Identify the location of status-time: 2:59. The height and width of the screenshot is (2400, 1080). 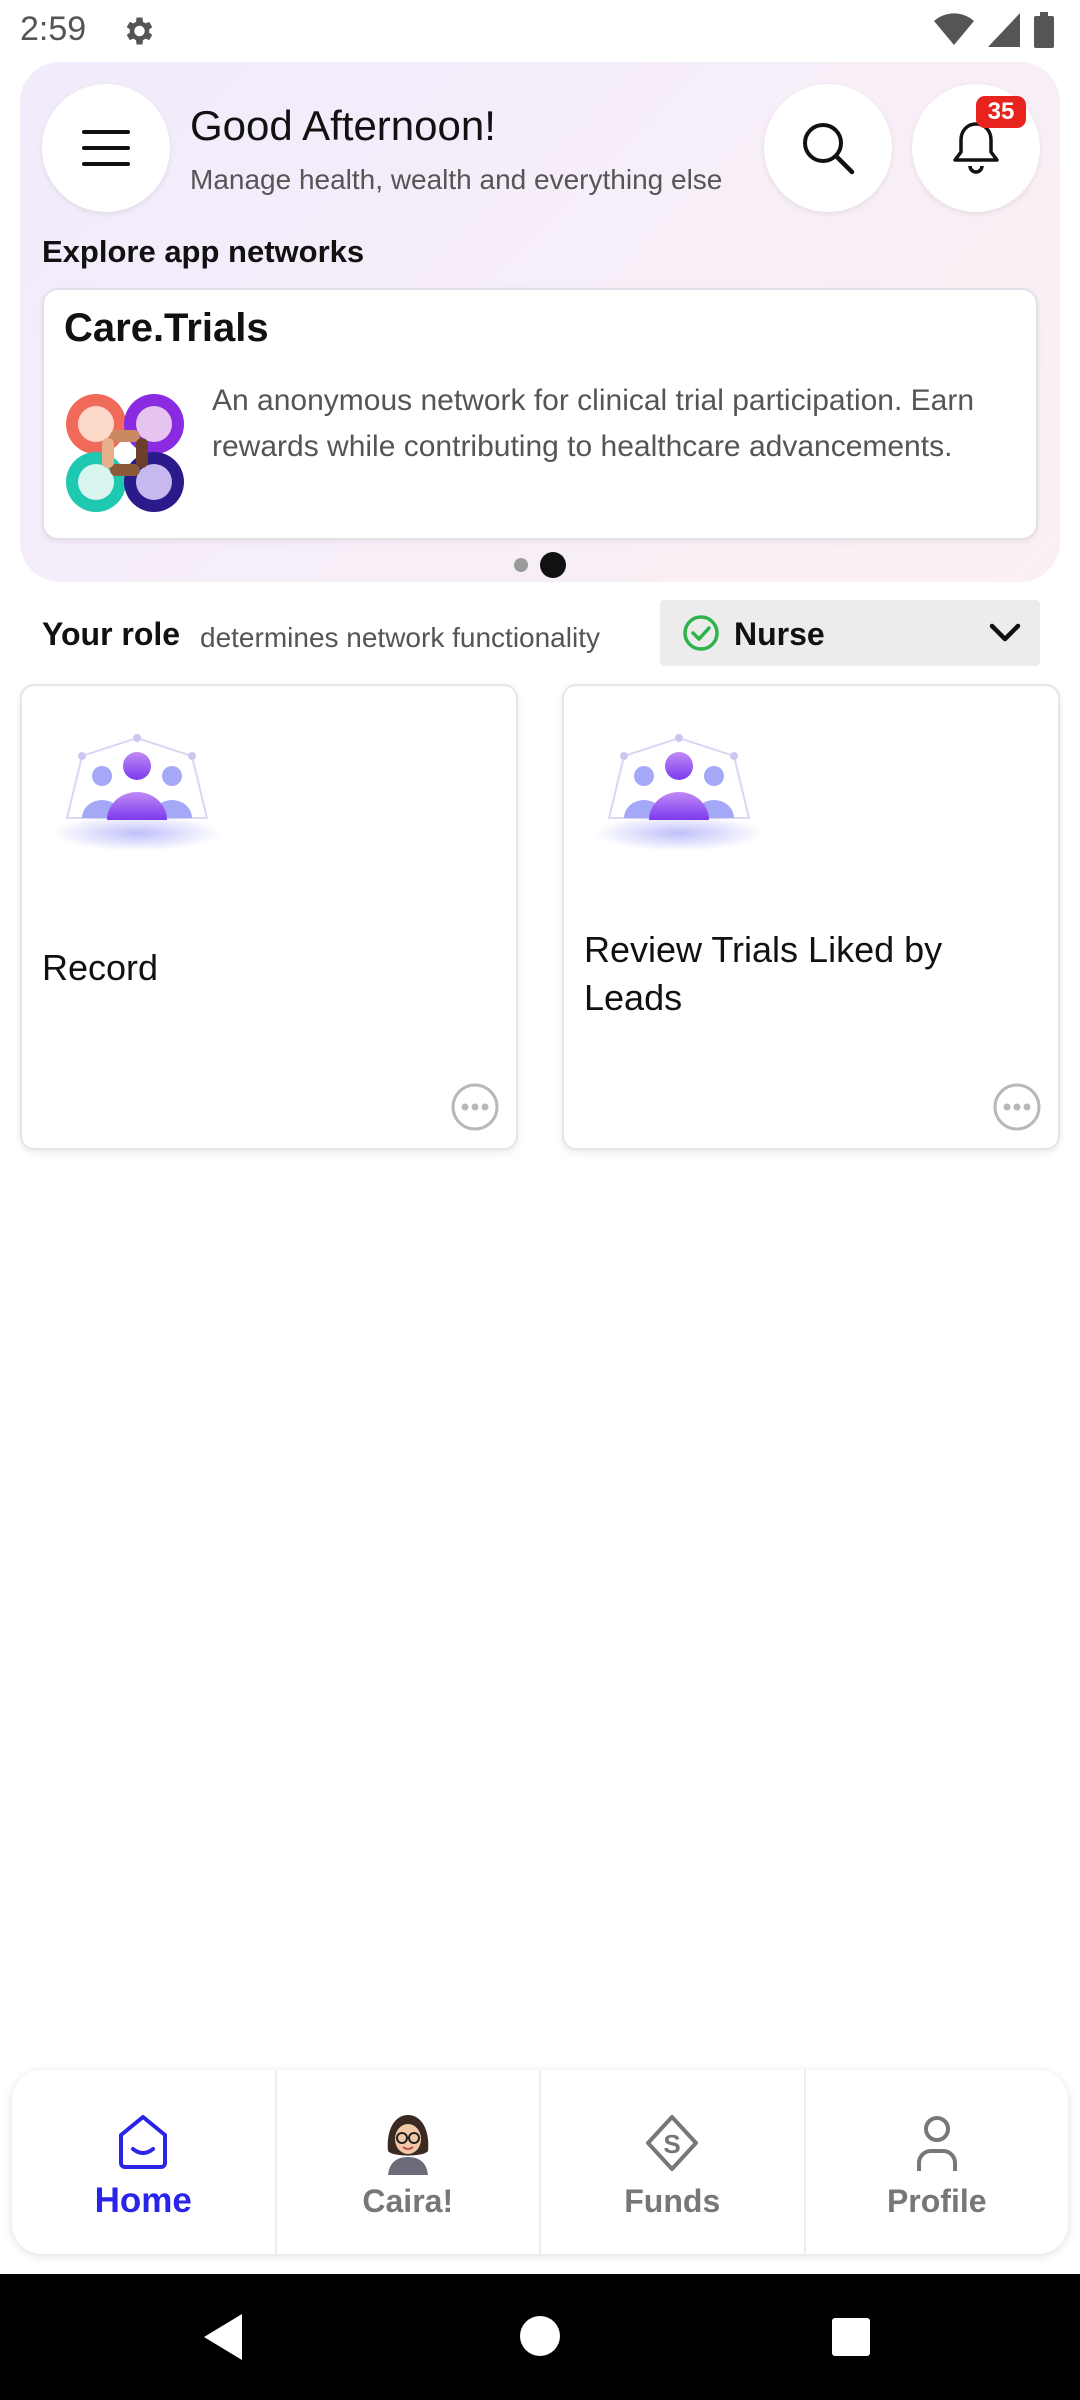
(53, 29).